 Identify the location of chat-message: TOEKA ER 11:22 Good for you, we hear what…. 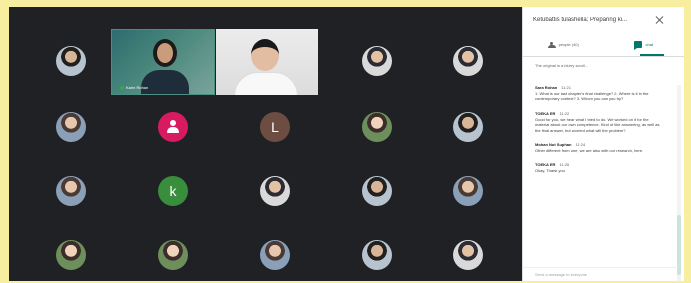
(598, 122).